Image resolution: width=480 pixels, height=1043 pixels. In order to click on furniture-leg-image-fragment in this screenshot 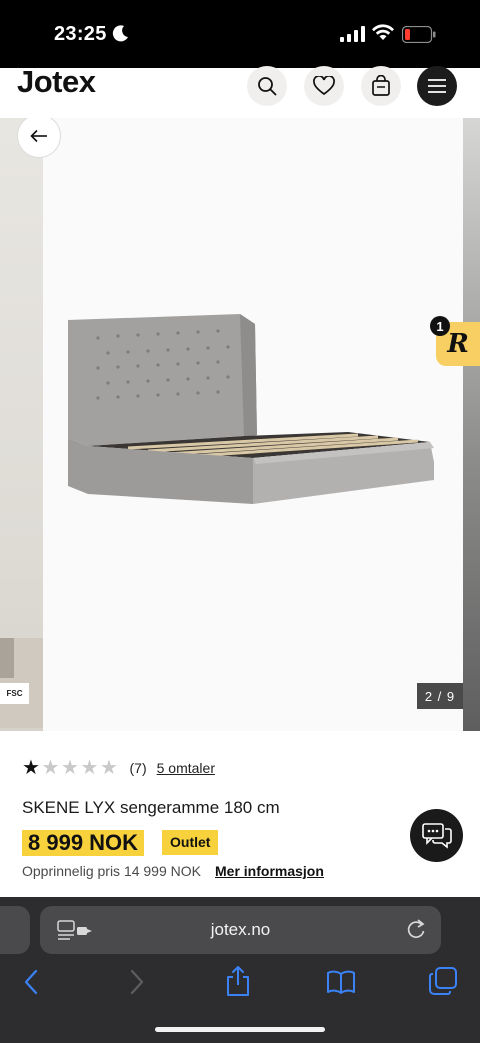, I will do `click(7, 658)`.